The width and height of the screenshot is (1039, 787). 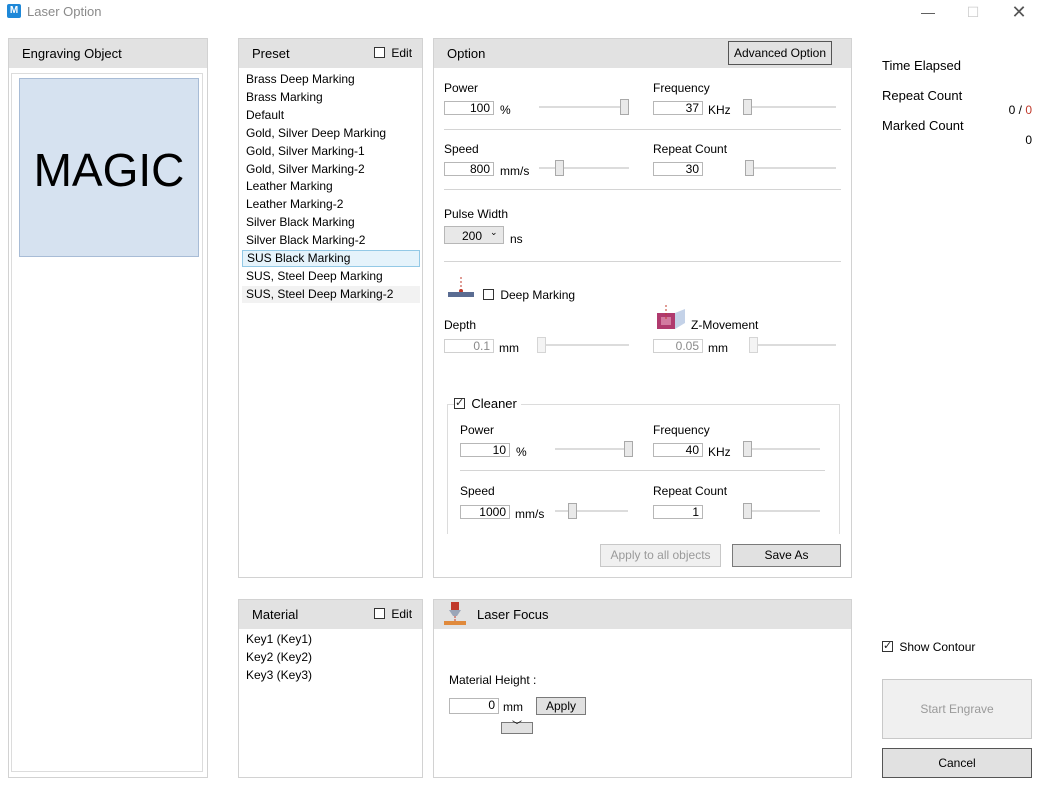 I want to click on depth-slider, so click(x=583, y=345).